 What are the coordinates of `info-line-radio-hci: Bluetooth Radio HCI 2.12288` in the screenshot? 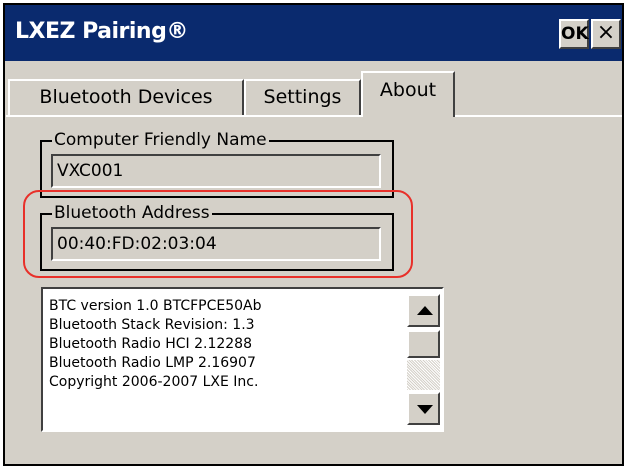 It's located at (150, 344).